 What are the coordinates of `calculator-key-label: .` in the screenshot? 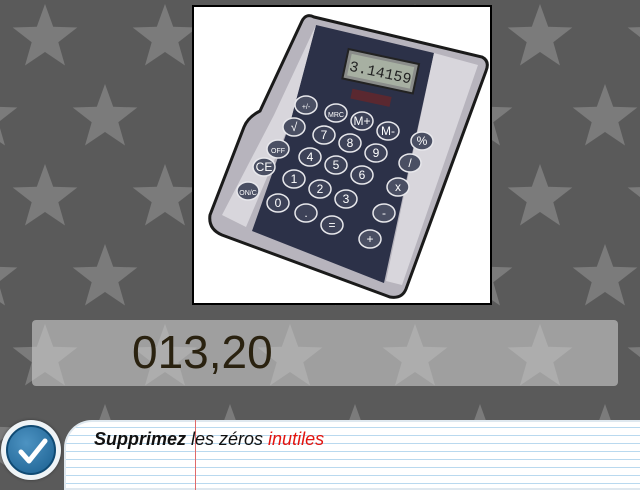 It's located at (305, 213).